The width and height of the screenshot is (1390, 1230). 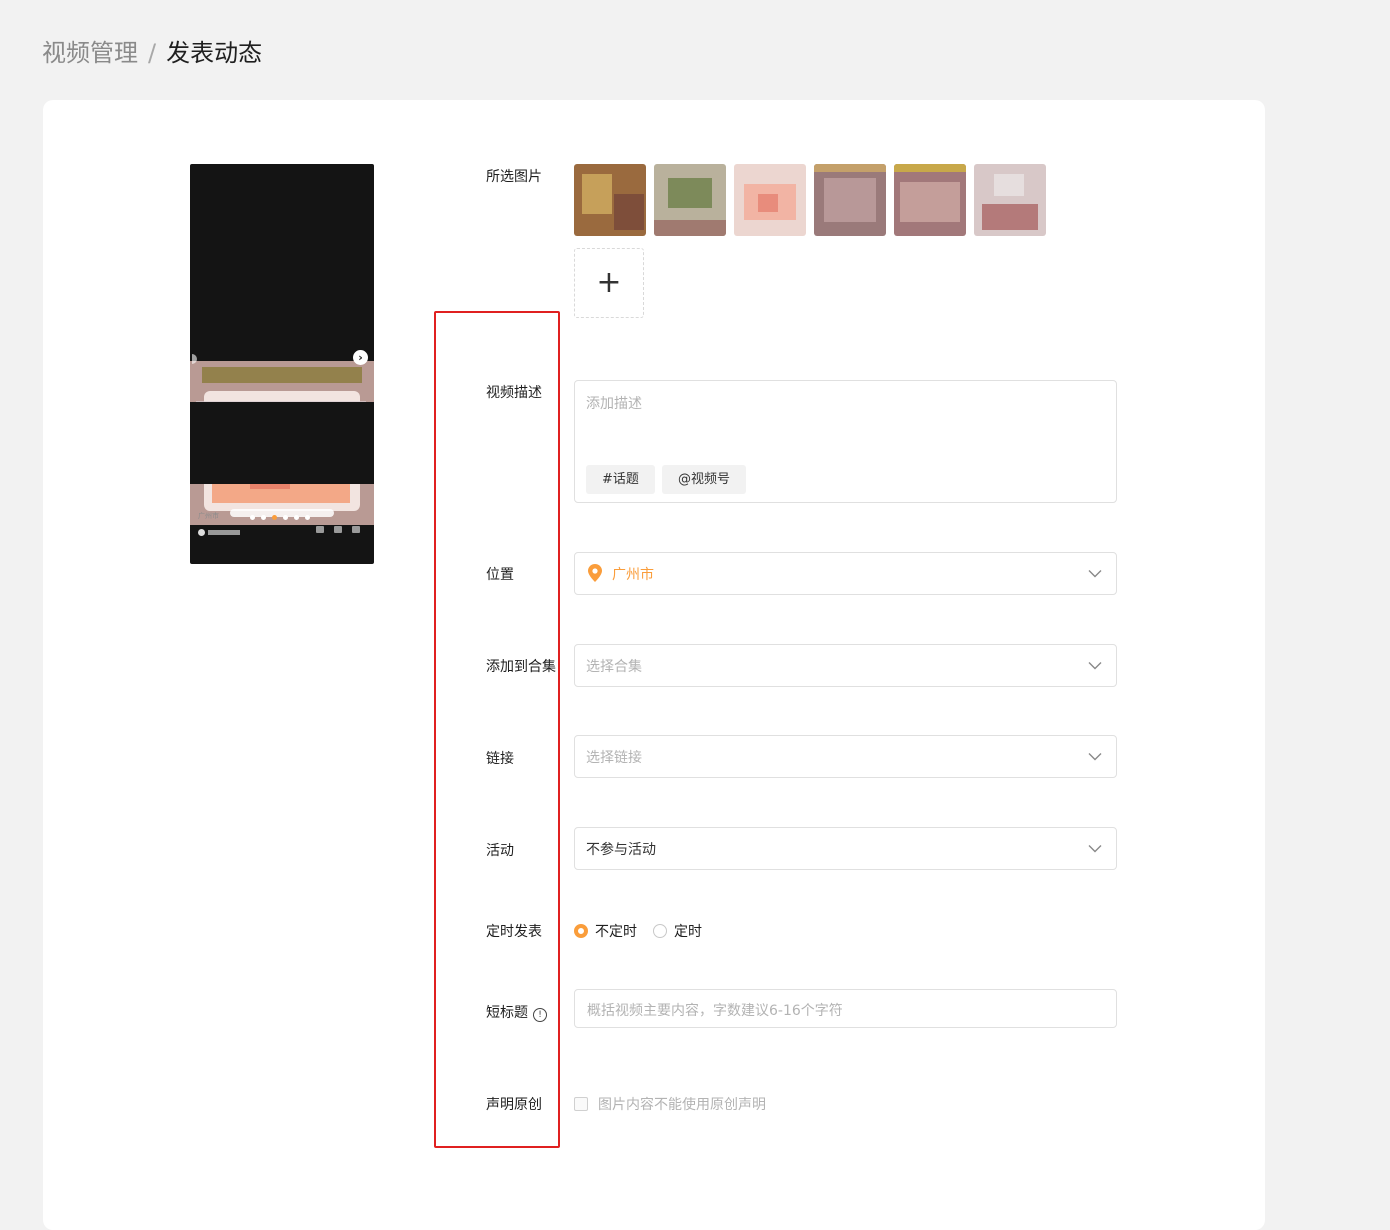 I want to click on radio-scheduled, so click(x=660, y=931).